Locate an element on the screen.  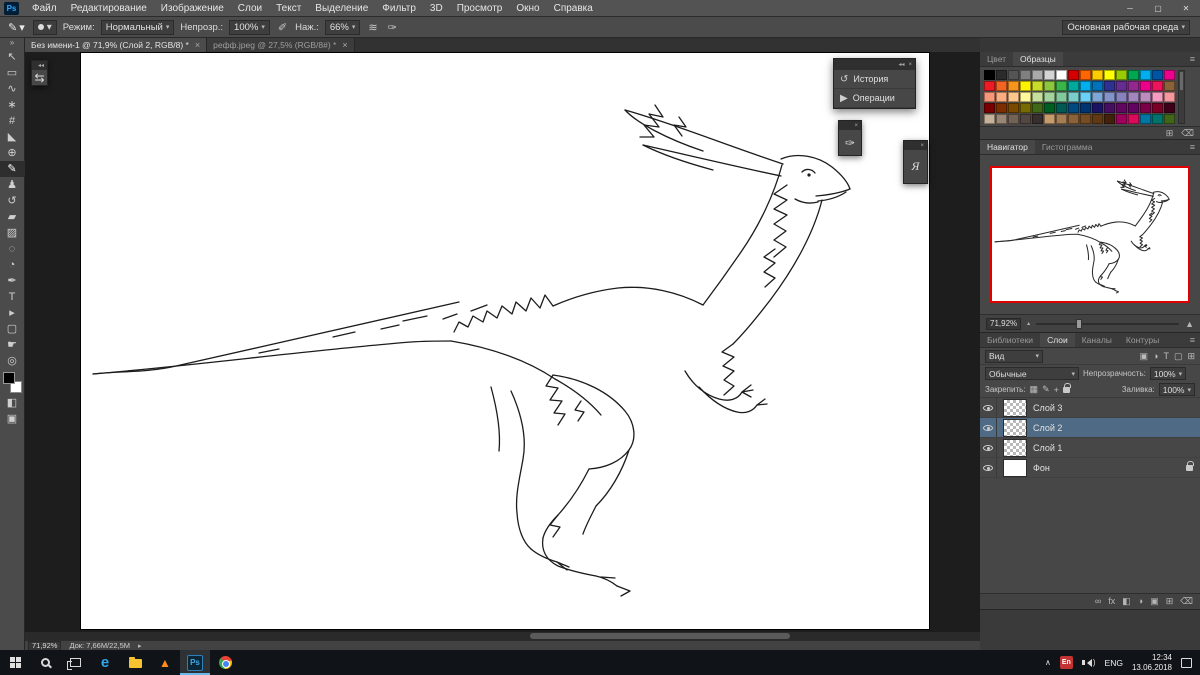
history-brush-tool: ↺ is located at coordinates (12, 201).